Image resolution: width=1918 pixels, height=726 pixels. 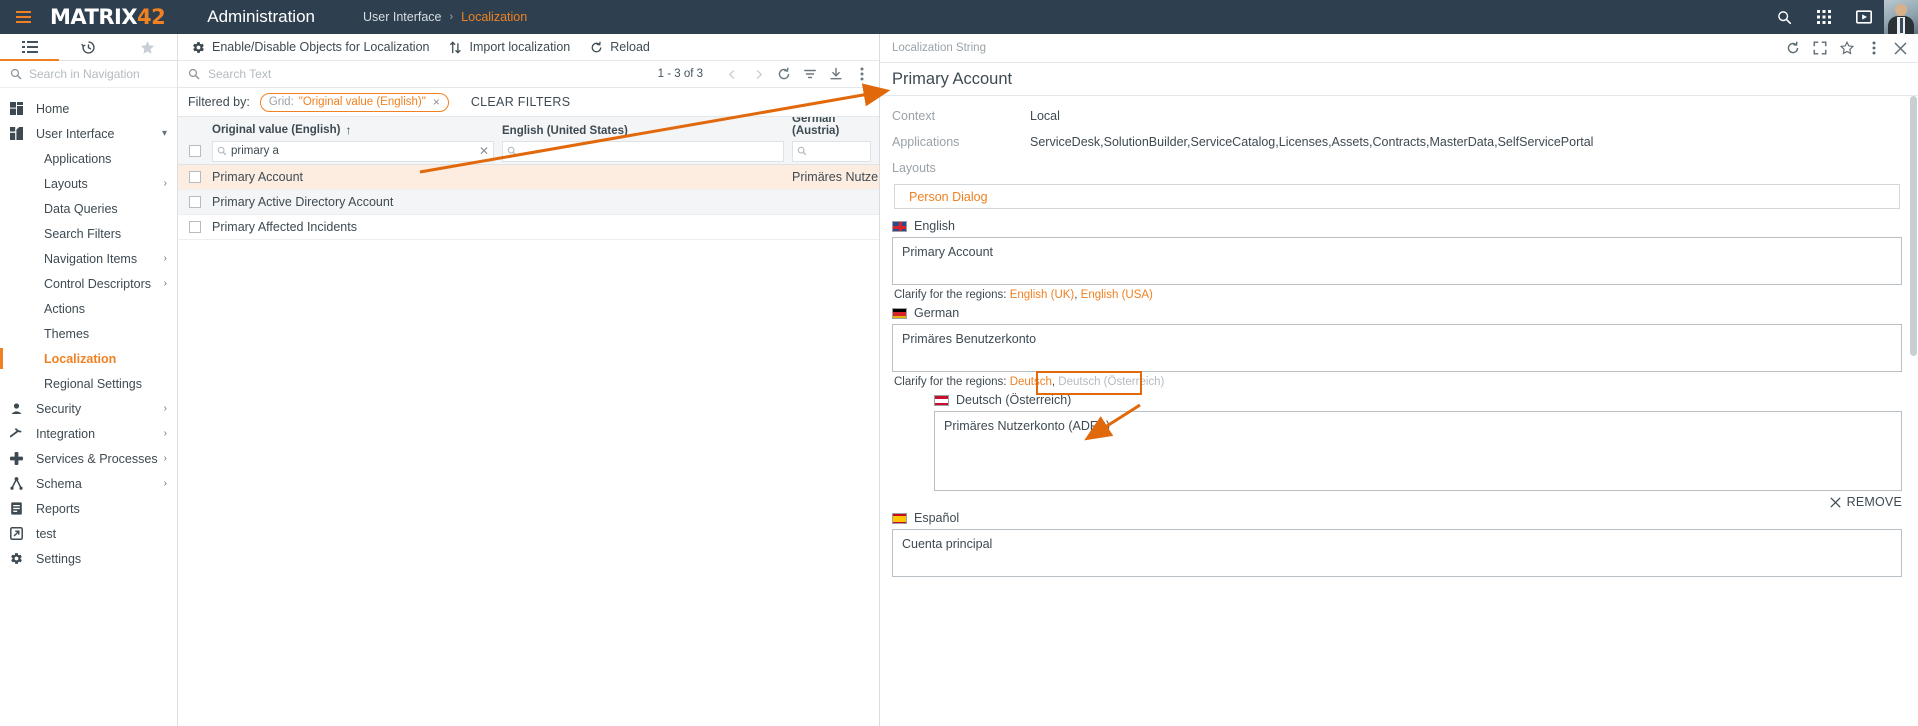 I want to click on clarify-link-deutsch-osterreich: Deutsch (Österreich), so click(x=1111, y=382).